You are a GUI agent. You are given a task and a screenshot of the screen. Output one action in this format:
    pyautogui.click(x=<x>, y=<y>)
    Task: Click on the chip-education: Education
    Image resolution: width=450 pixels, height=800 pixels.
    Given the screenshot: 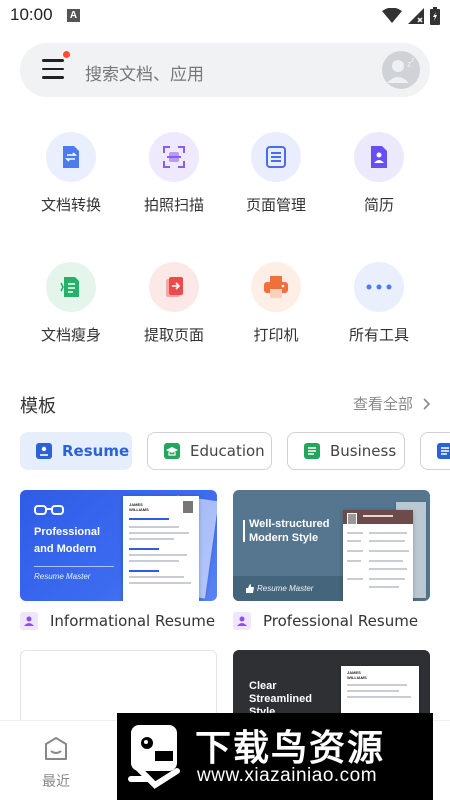 What is the action you would take?
    pyautogui.click(x=209, y=451)
    